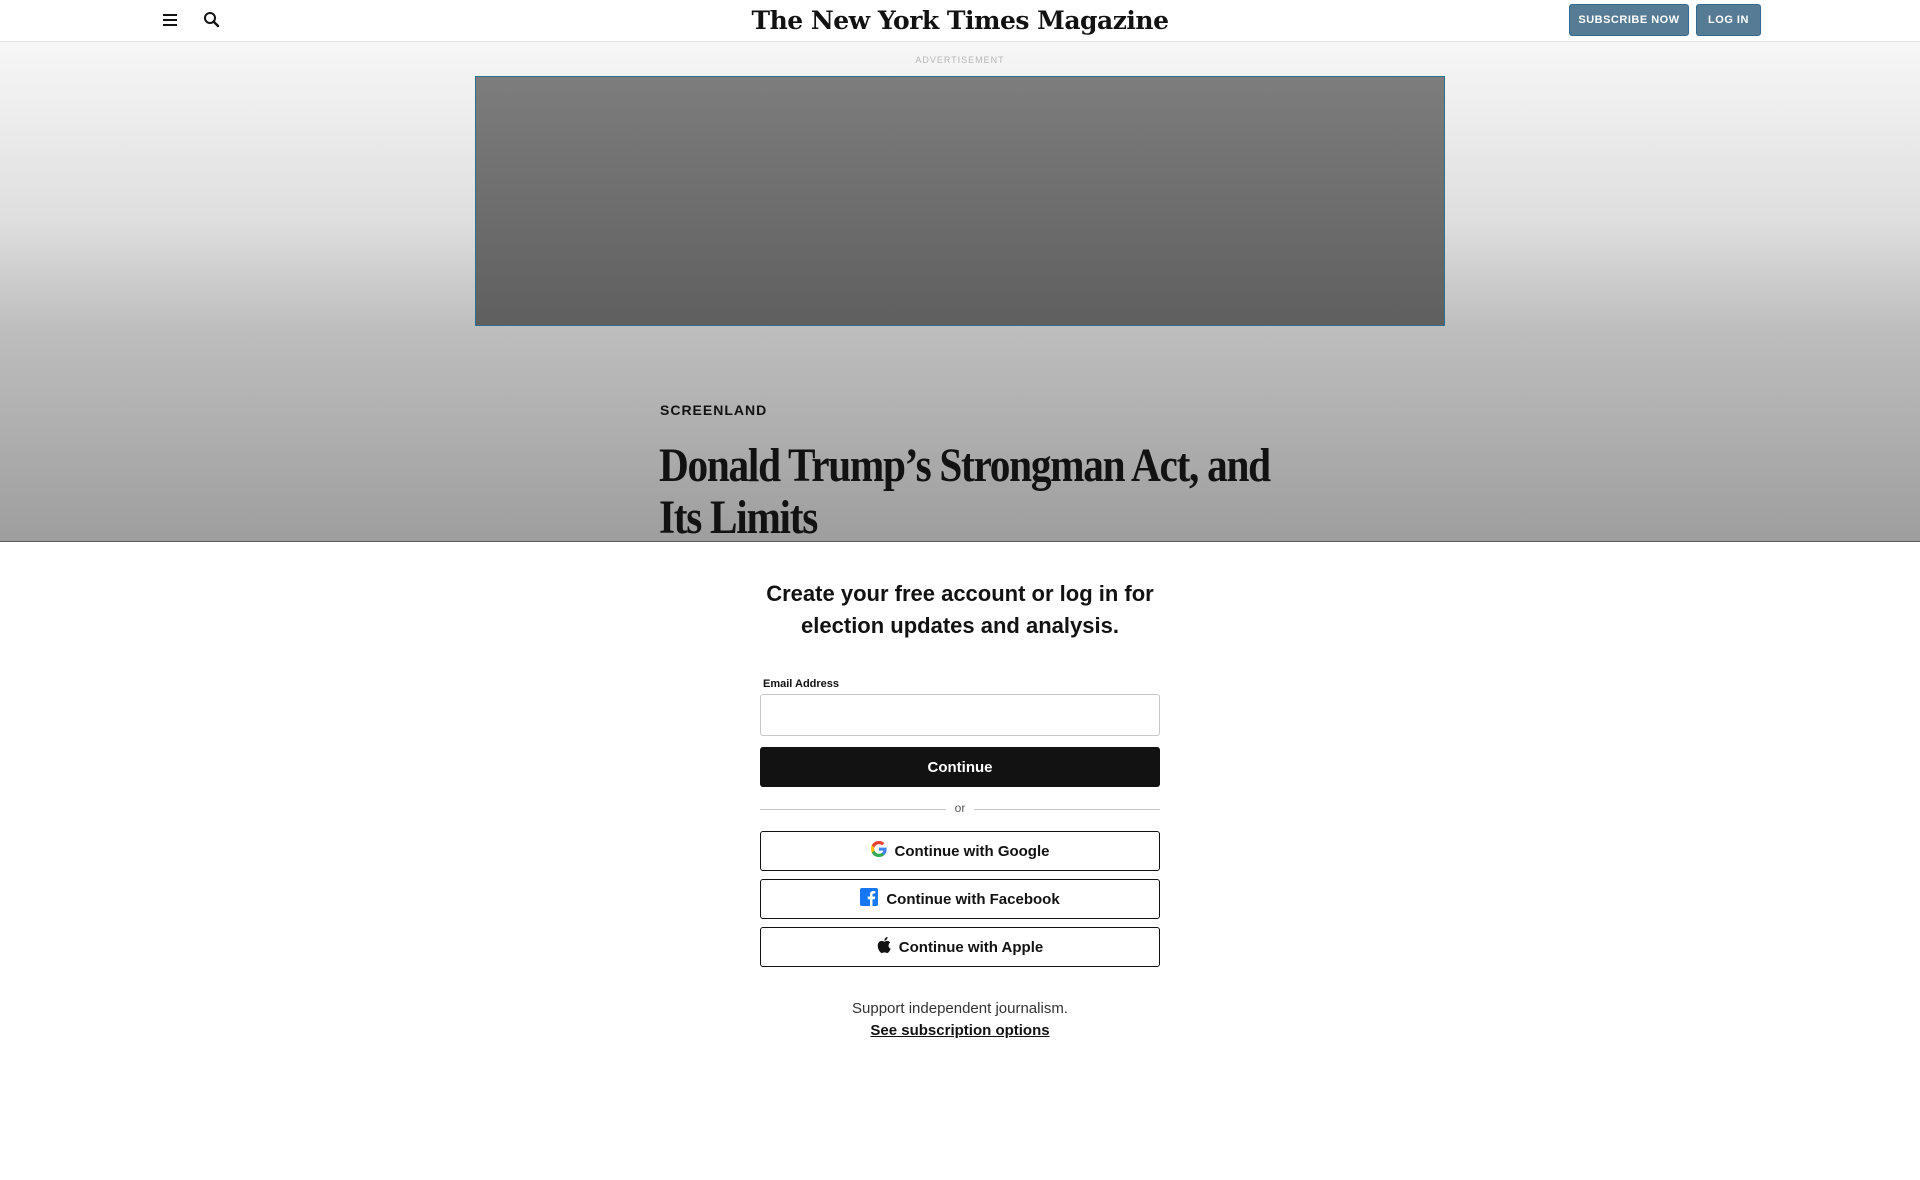 The image size is (1920, 1180). What do you see at coordinates (884, 947) in the screenshot?
I see `apple-icon` at bounding box center [884, 947].